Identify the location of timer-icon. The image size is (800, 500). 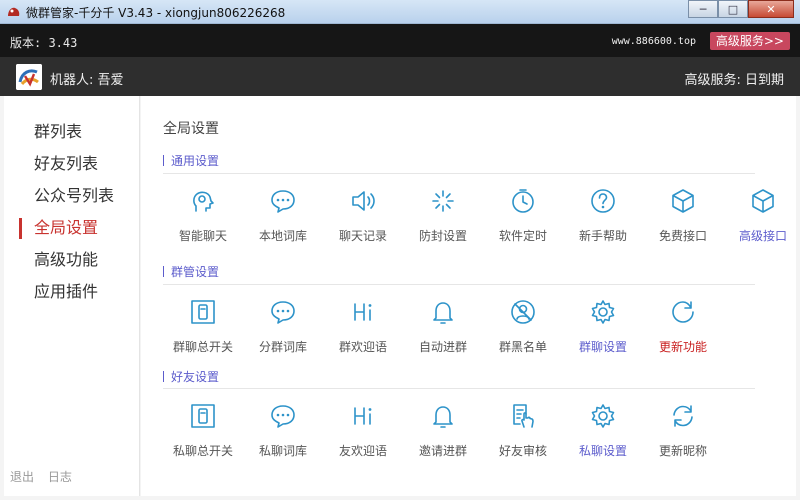
(523, 201).